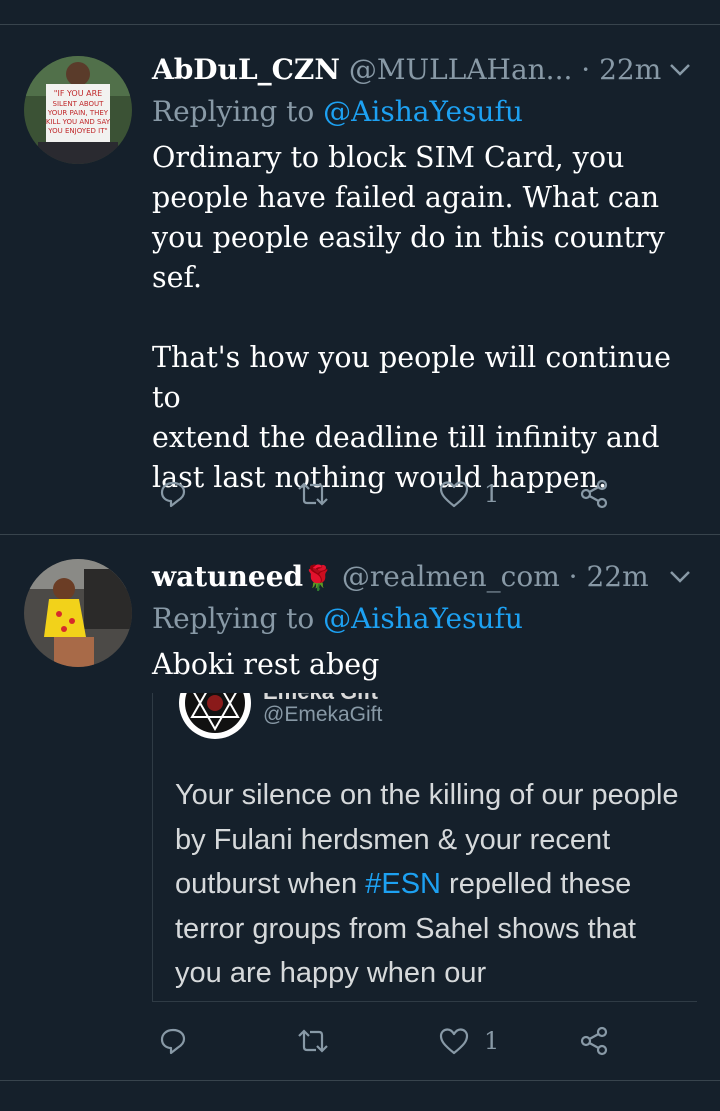 This screenshot has height=1111, width=720. Describe the element at coordinates (360, 1080) in the screenshot. I see `tweet-divider` at that location.